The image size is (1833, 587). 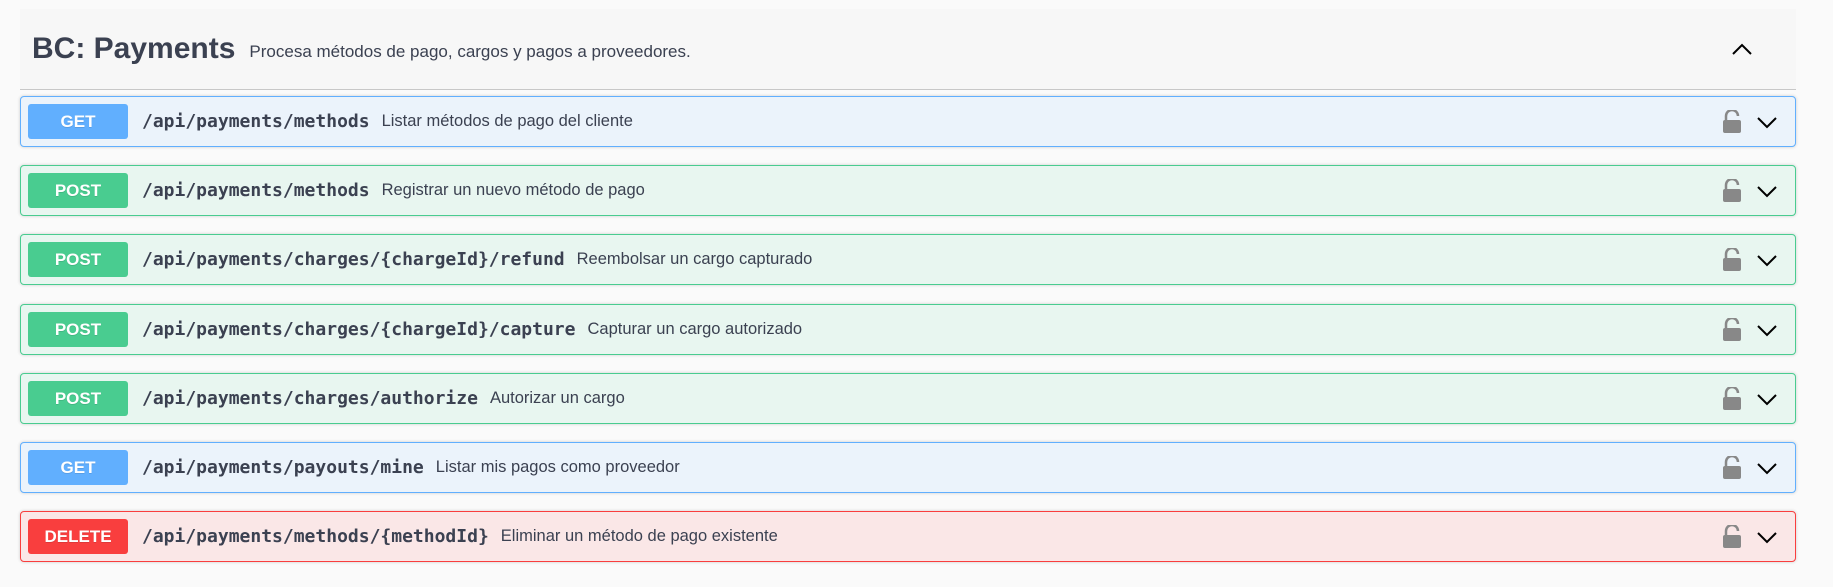 What do you see at coordinates (134, 48) in the screenshot?
I see `tag-title: BC: Payments` at bounding box center [134, 48].